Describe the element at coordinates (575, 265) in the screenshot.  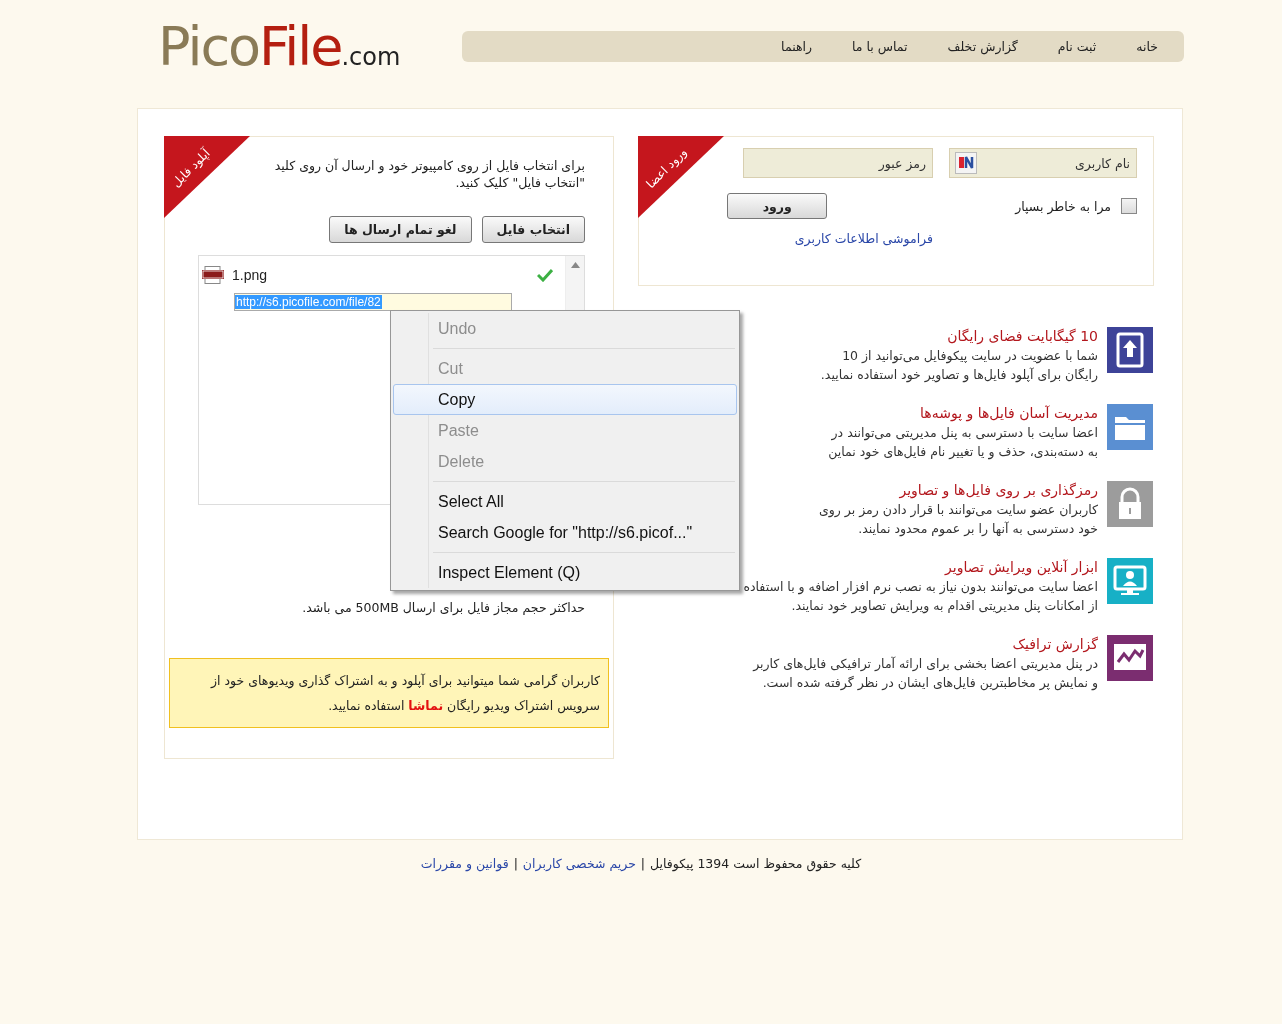
I see `scroll-up-icon` at that location.